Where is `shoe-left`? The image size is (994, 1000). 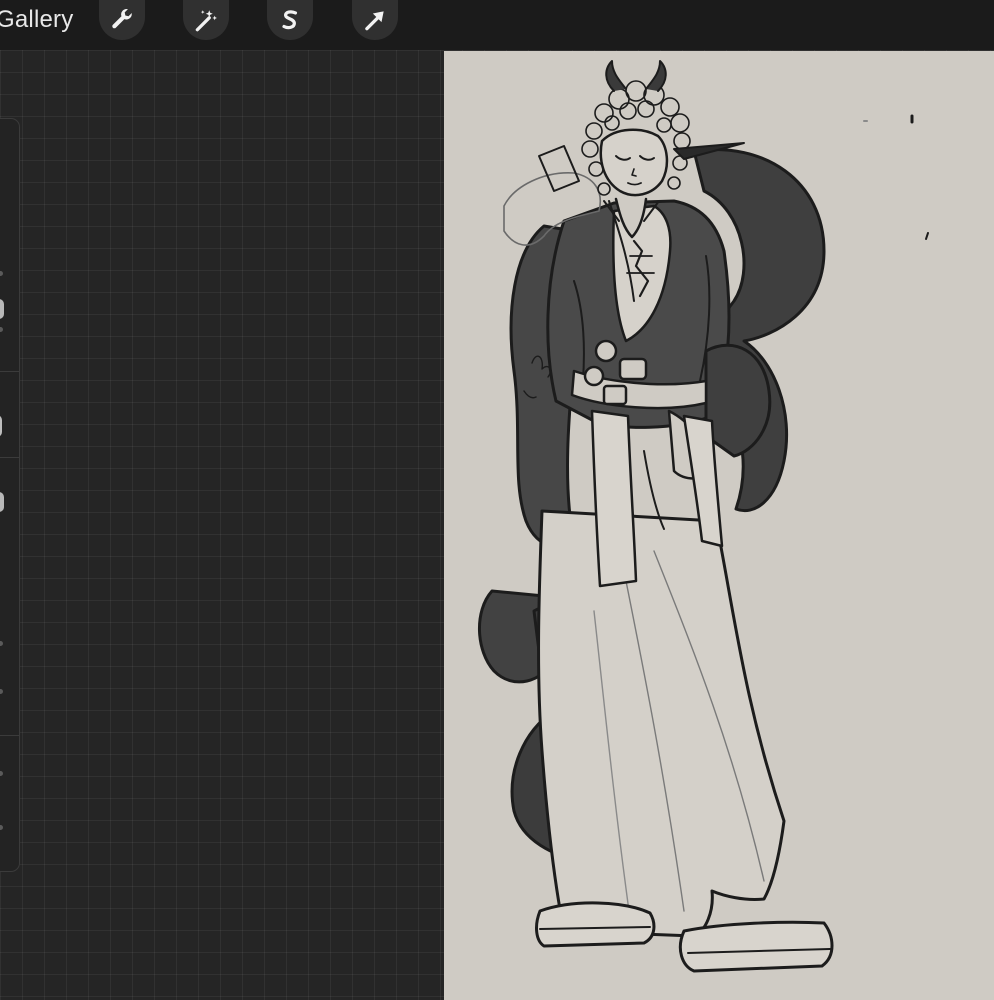 shoe-left is located at coordinates (595, 924).